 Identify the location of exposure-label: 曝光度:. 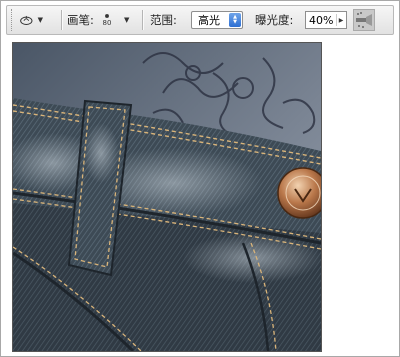
(274, 20).